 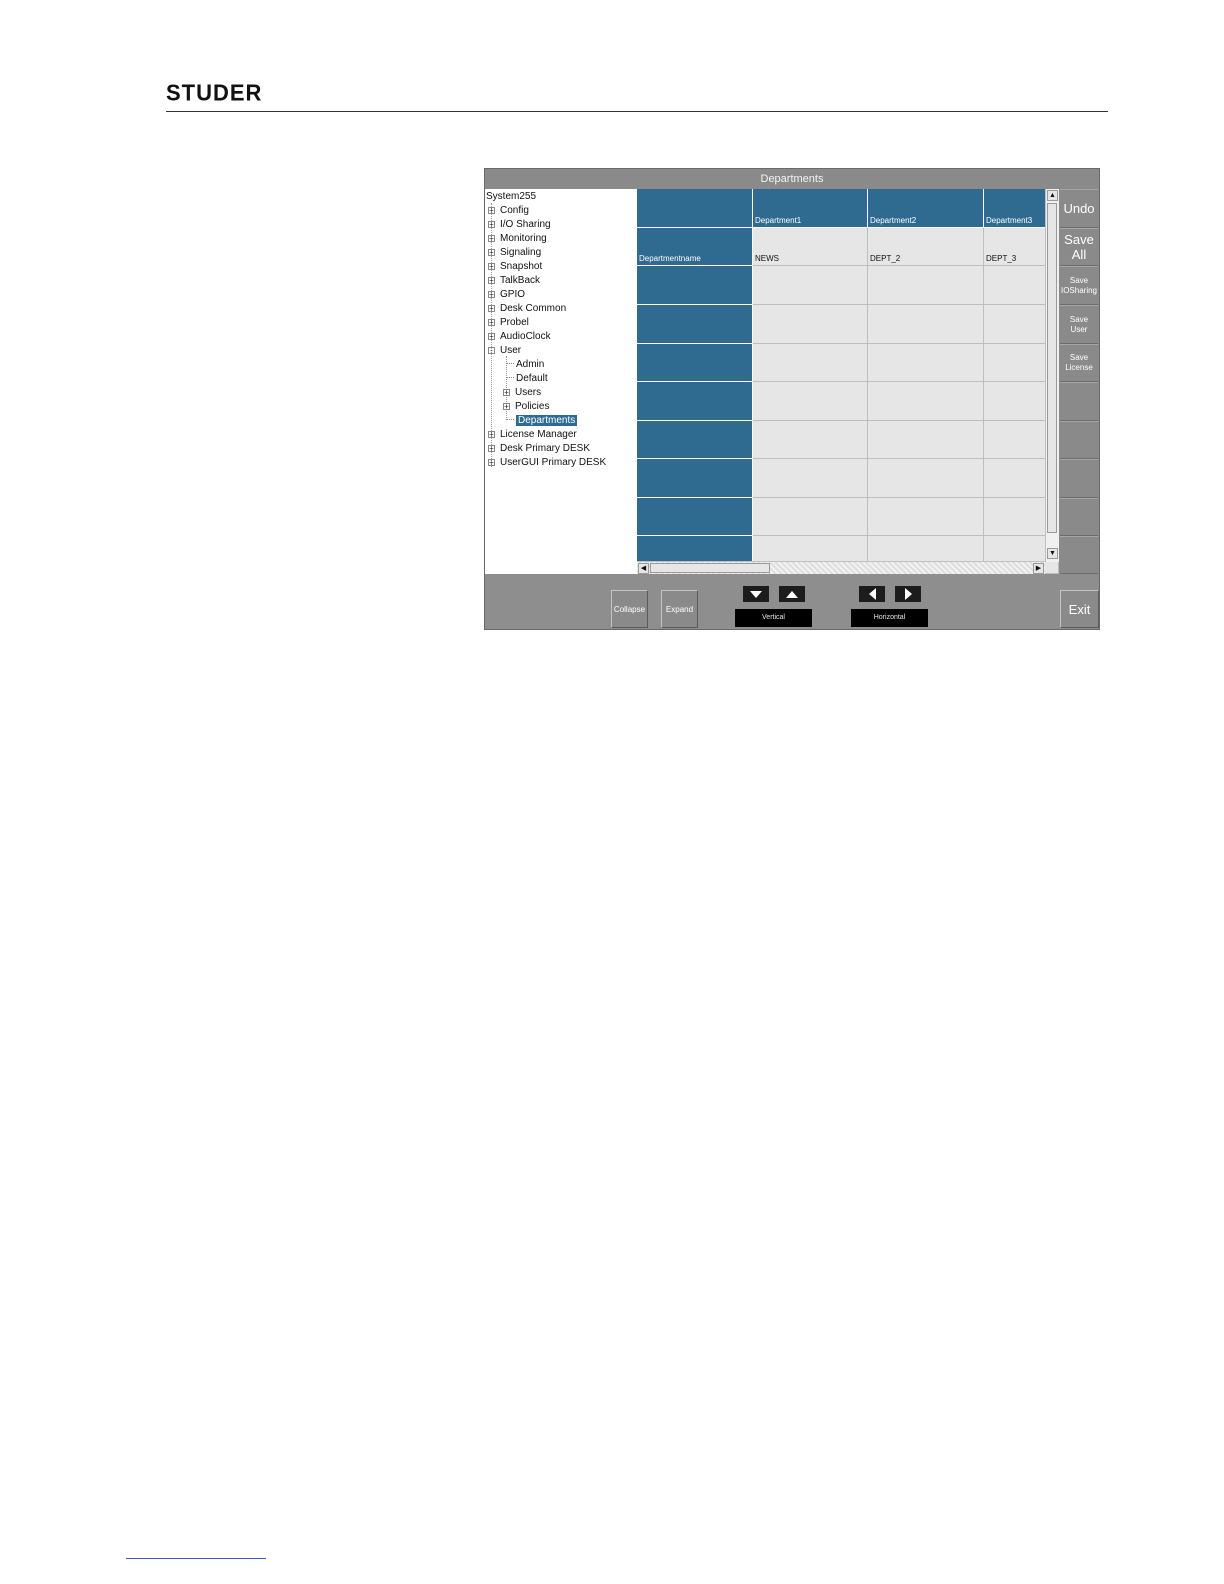 What do you see at coordinates (525, 365) in the screenshot?
I see `tree-item-admin: Admin` at bounding box center [525, 365].